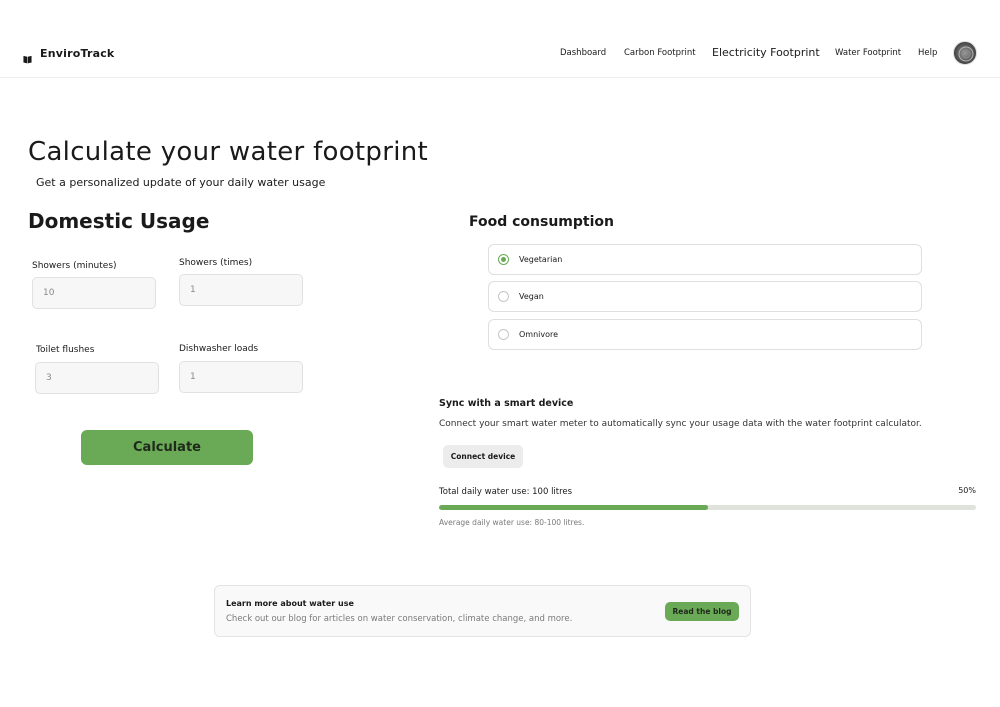 This screenshot has width=1000, height=707. Describe the element at coordinates (702, 611) in the screenshot. I see `read-blog-button: Read the blog` at that location.